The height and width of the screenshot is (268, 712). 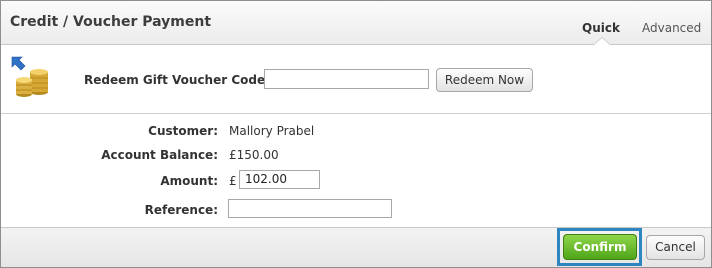 I want to click on reference-label: Reference:, so click(x=181, y=210).